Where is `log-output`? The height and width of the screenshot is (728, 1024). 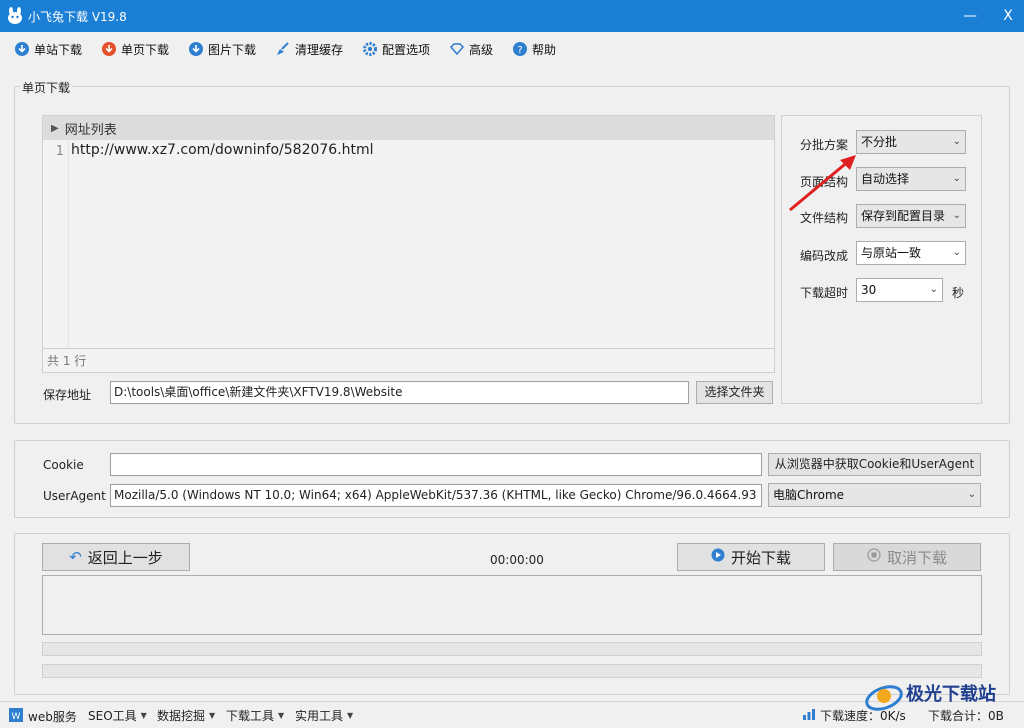 log-output is located at coordinates (512, 605).